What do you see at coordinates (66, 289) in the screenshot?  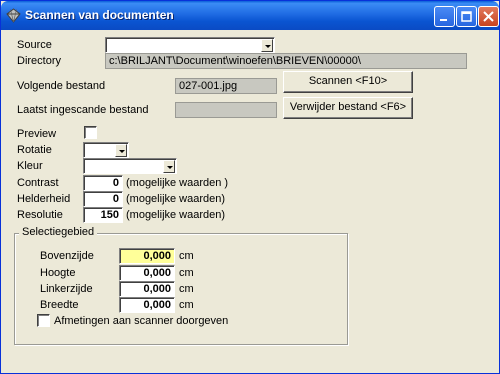 I see `left-label: Linkerzijde` at bounding box center [66, 289].